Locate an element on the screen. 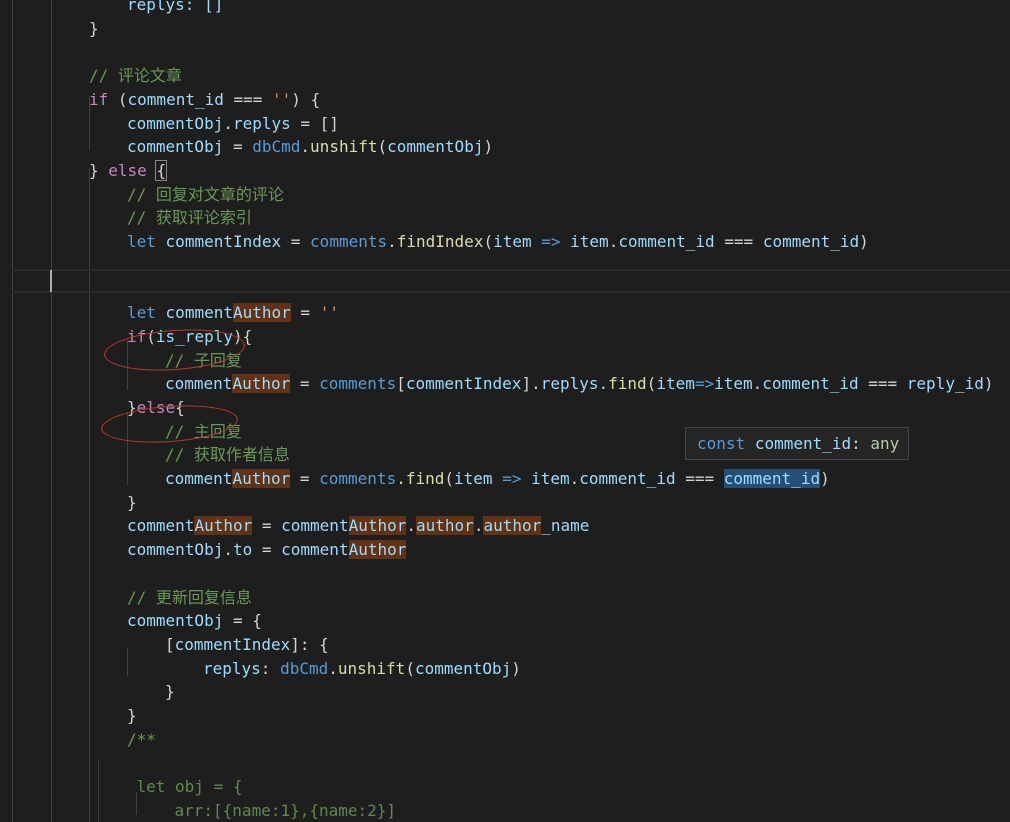  code-line: commentObj.to = commentAuthor is located at coordinates (505, 550).